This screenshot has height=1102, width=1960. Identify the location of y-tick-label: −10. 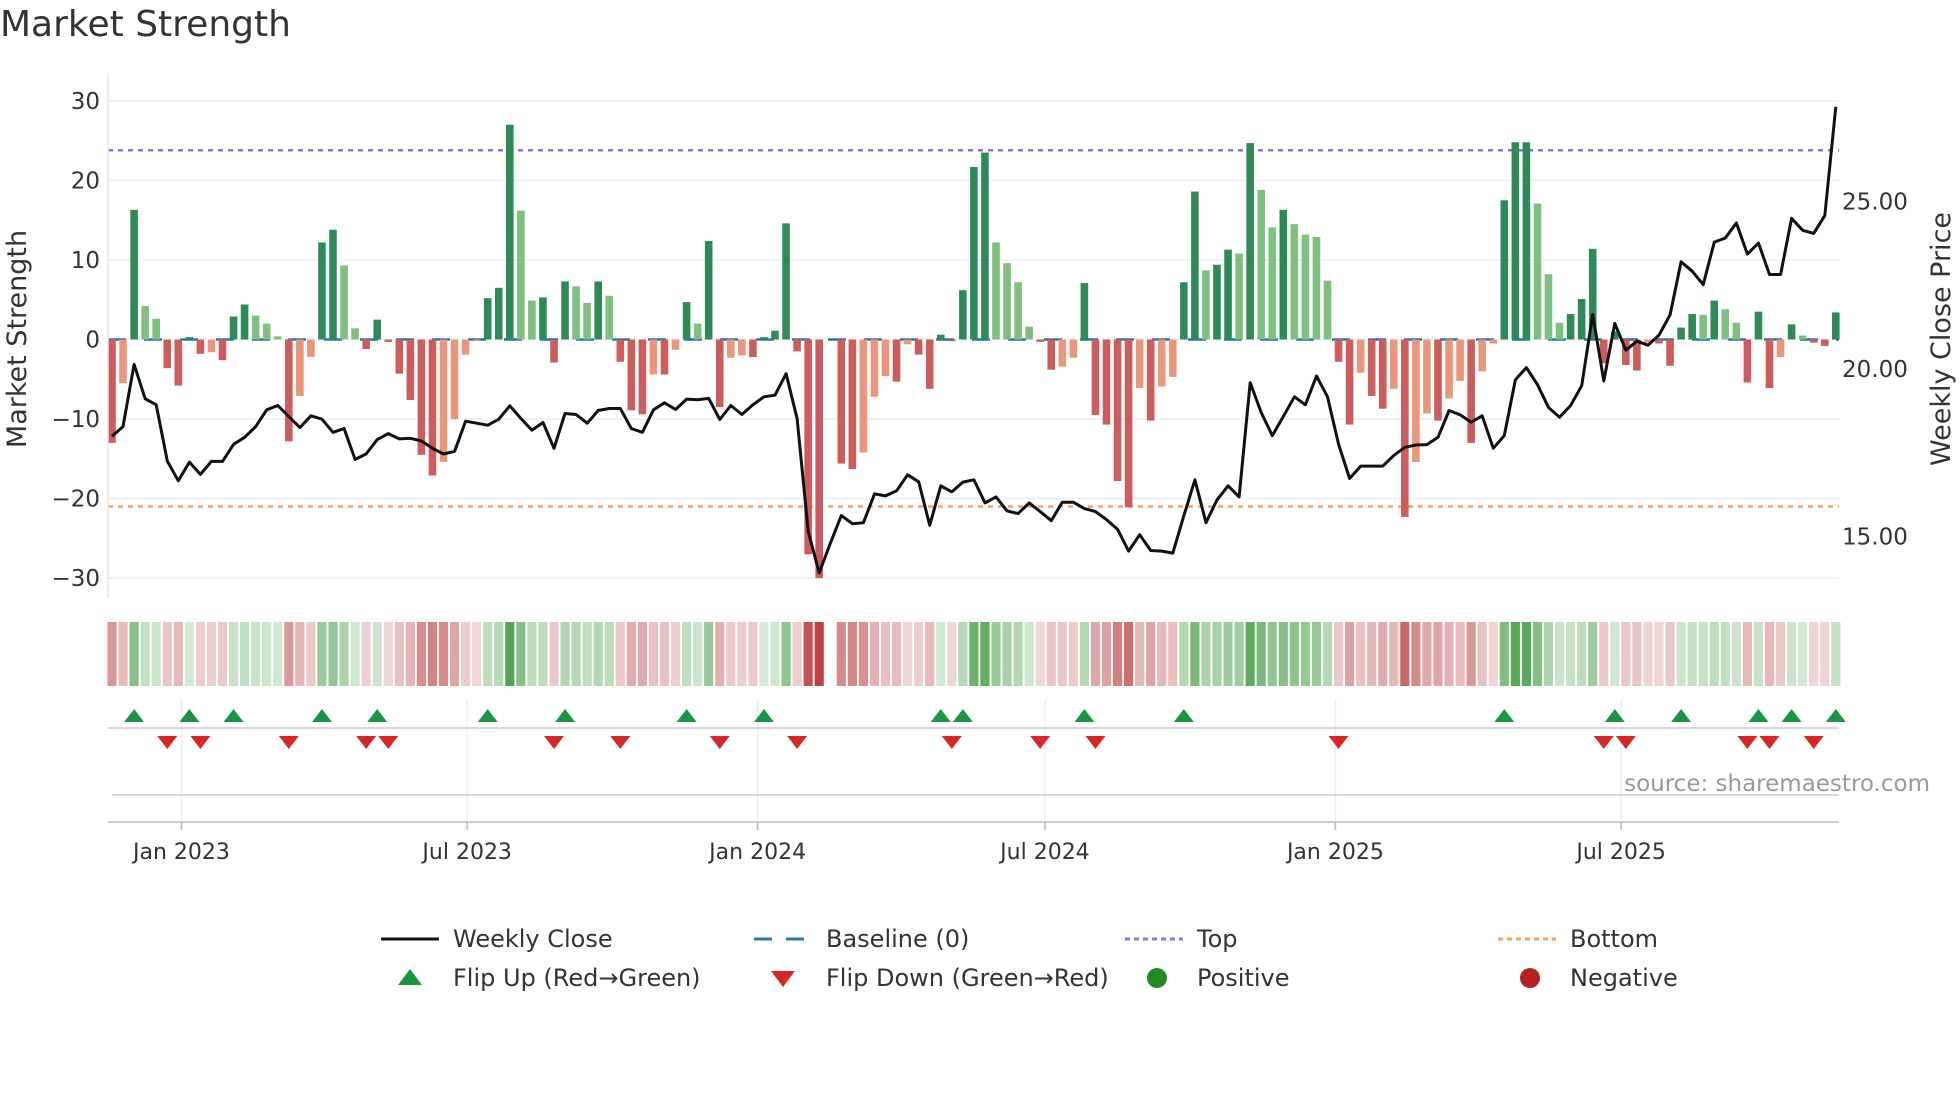
(75, 420).